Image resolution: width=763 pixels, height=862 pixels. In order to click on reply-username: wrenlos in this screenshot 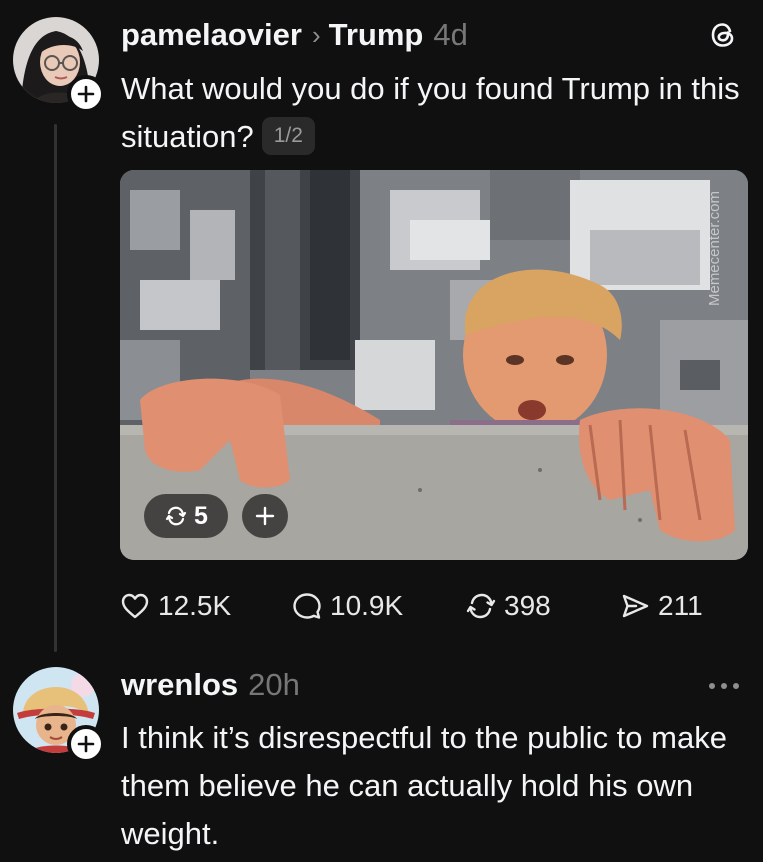, I will do `click(179, 685)`.